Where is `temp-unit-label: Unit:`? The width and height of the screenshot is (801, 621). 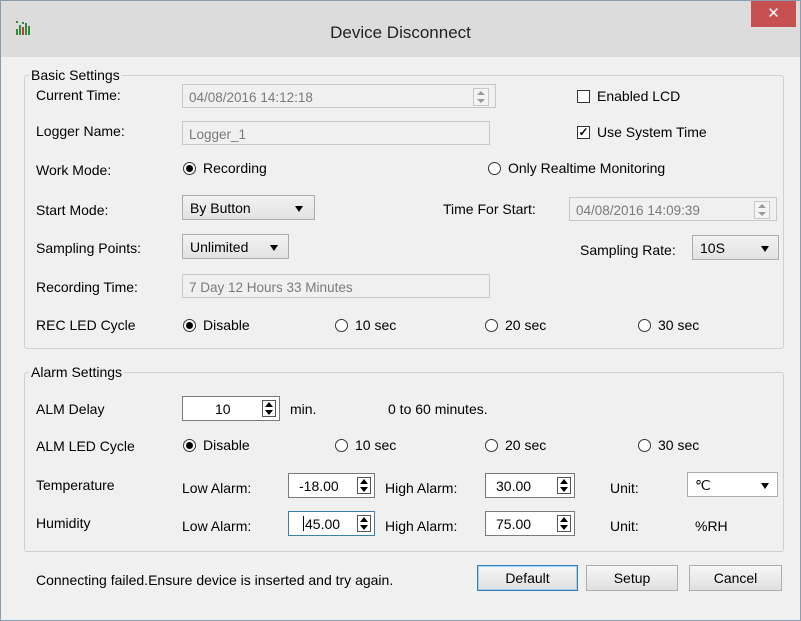
temp-unit-label: Unit: is located at coordinates (624, 488).